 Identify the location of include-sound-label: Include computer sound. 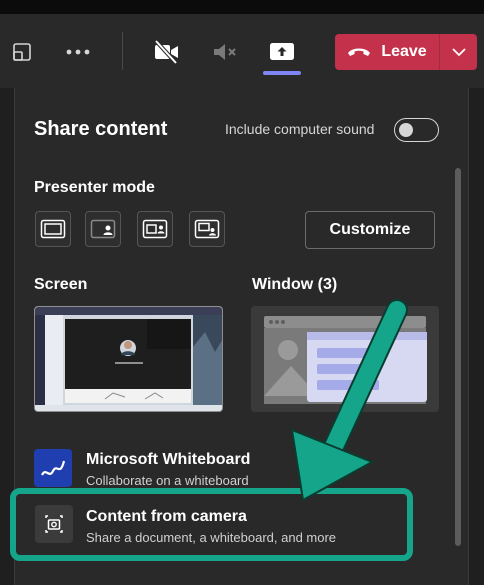
(300, 129).